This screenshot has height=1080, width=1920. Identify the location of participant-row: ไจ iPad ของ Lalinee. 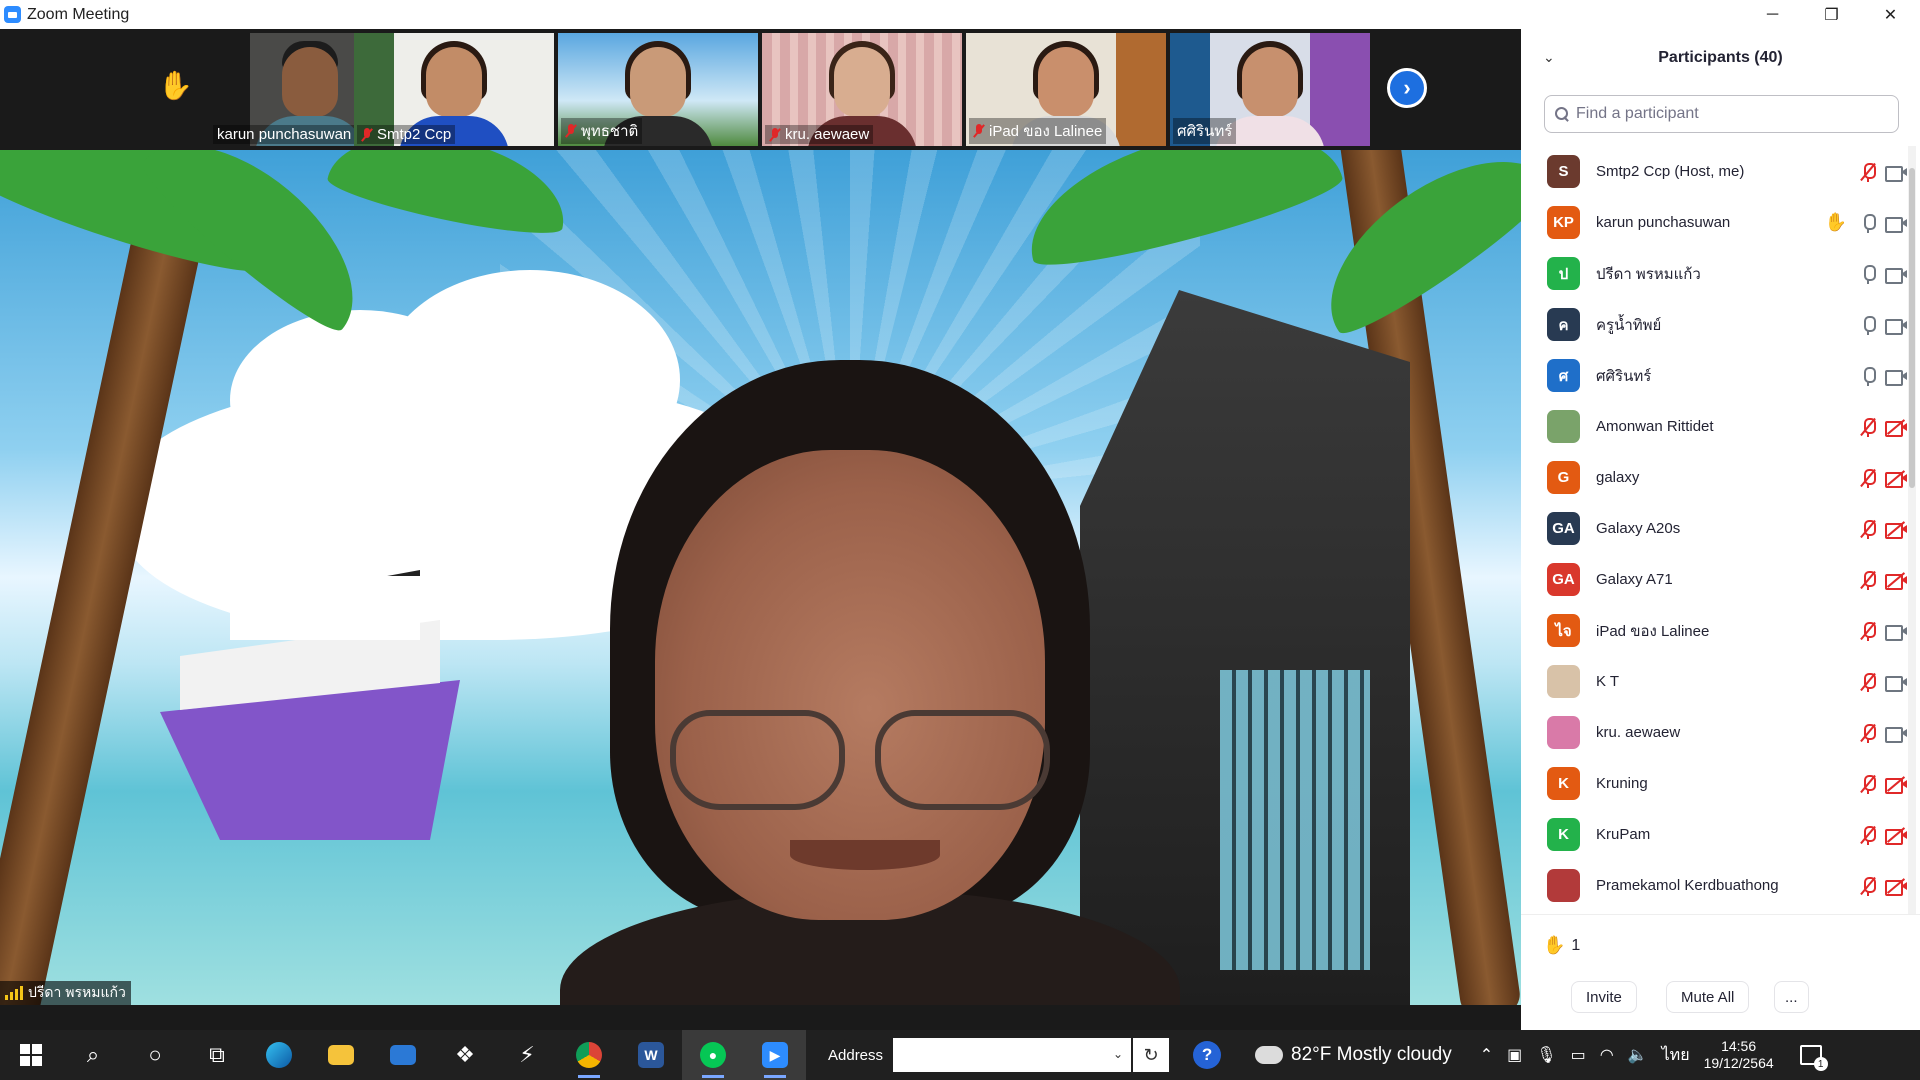
(1717, 630).